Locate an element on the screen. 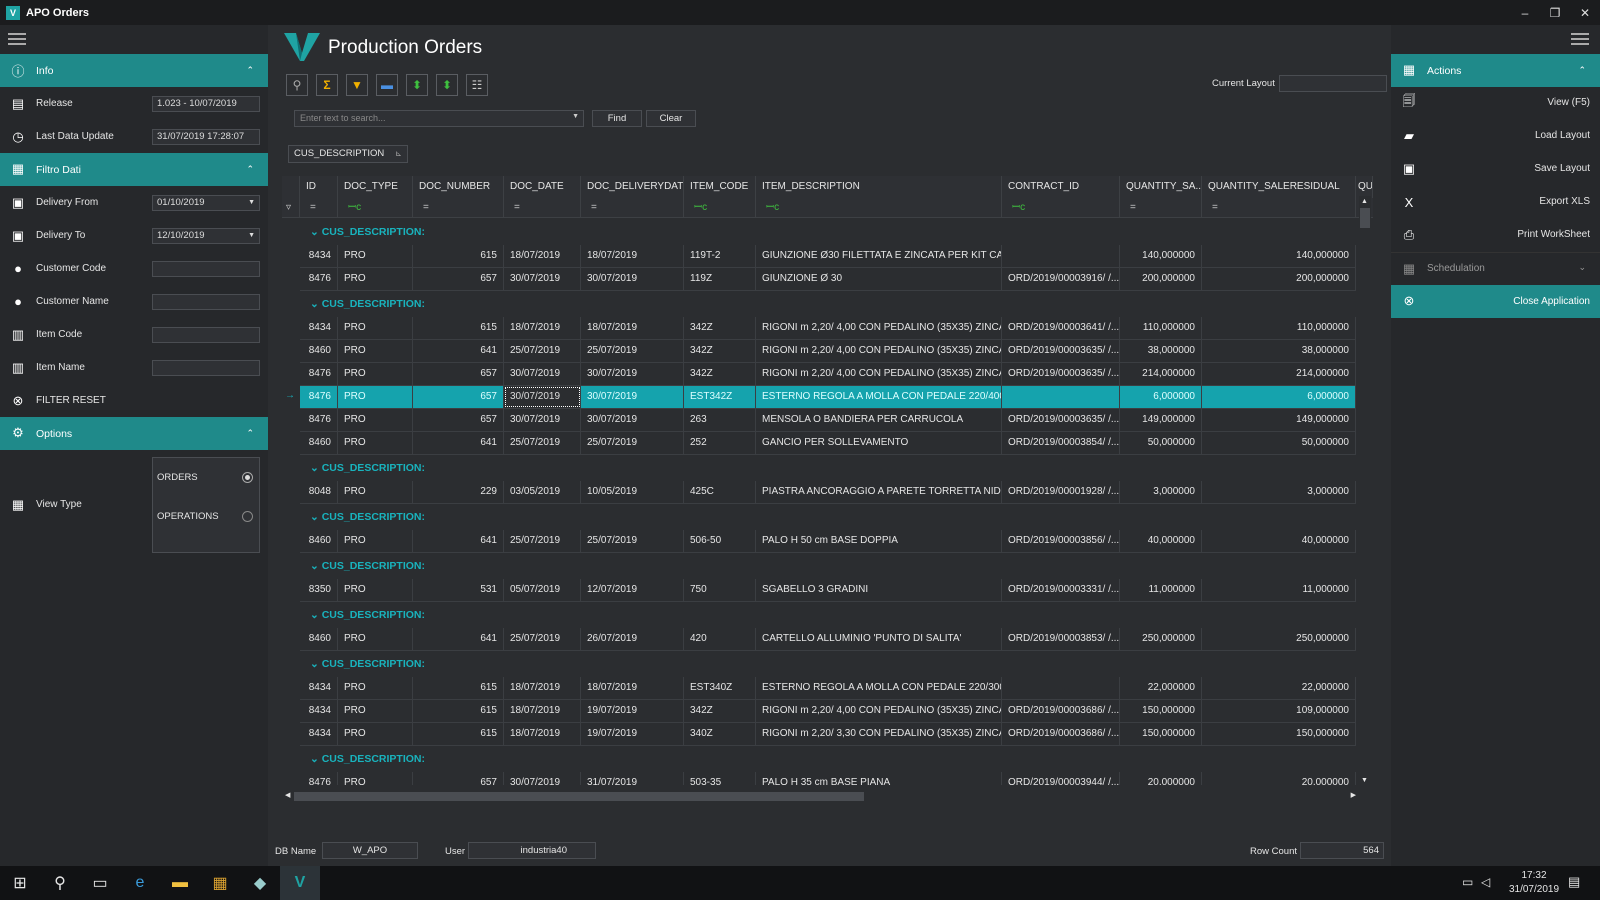  customer-name-field is located at coordinates (206, 301).